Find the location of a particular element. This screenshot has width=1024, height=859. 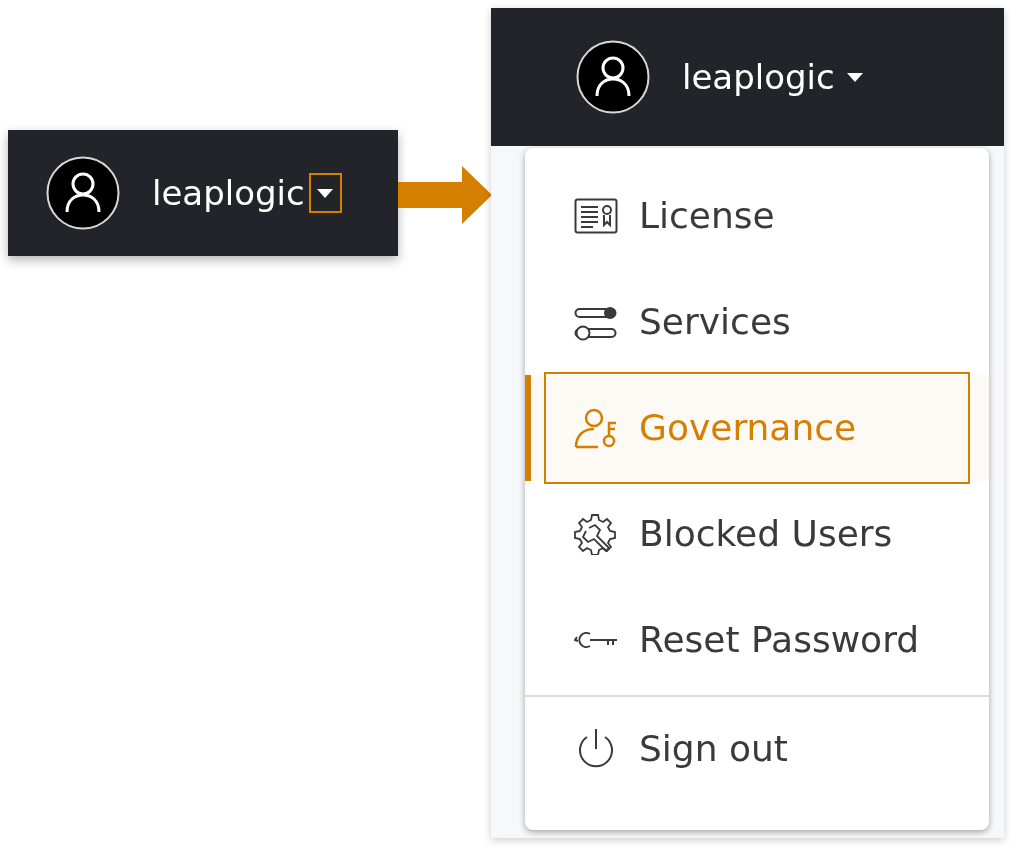

arrow-icon is located at coordinates (445, 195).